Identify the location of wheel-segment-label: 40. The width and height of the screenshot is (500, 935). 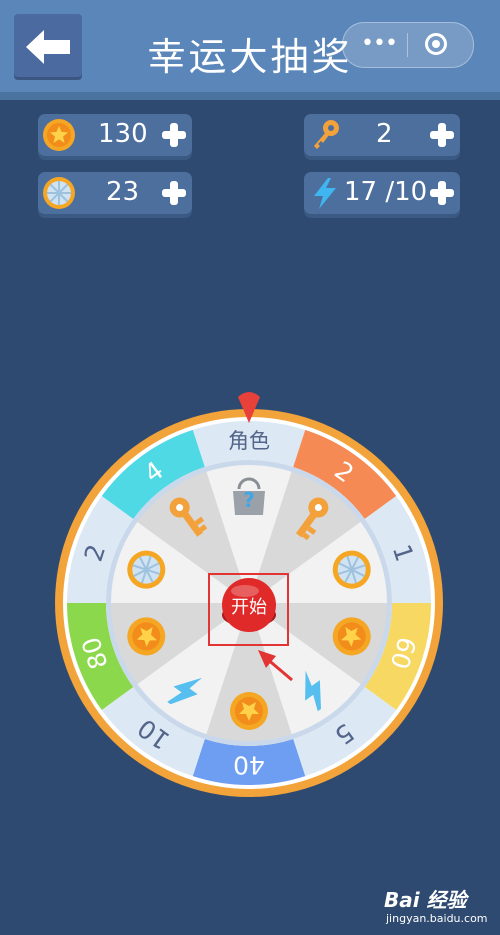
(249, 765).